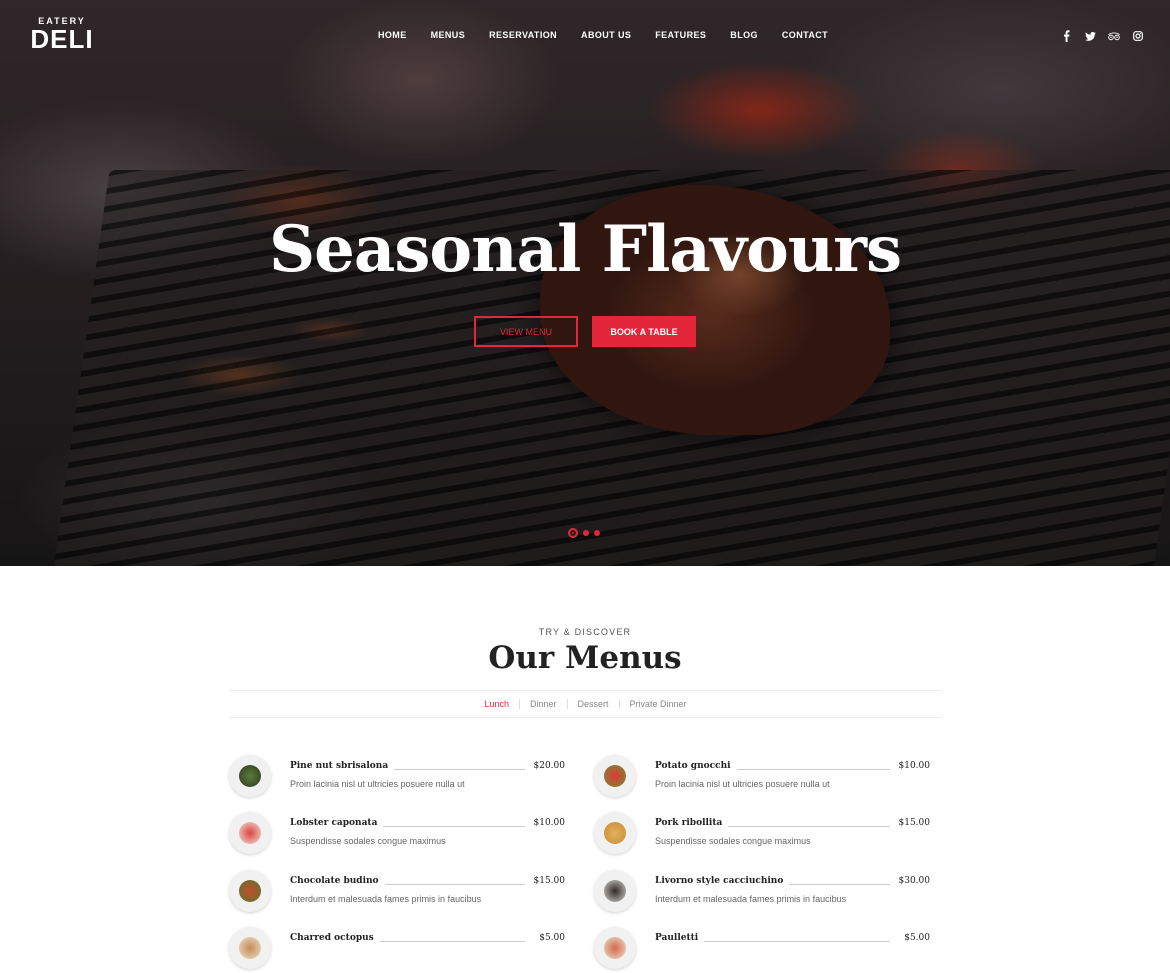 Image resolution: width=1170 pixels, height=973 pixels. Describe the element at coordinates (696, 766) in the screenshot. I see `dish-name: Potato gnocchi` at that location.